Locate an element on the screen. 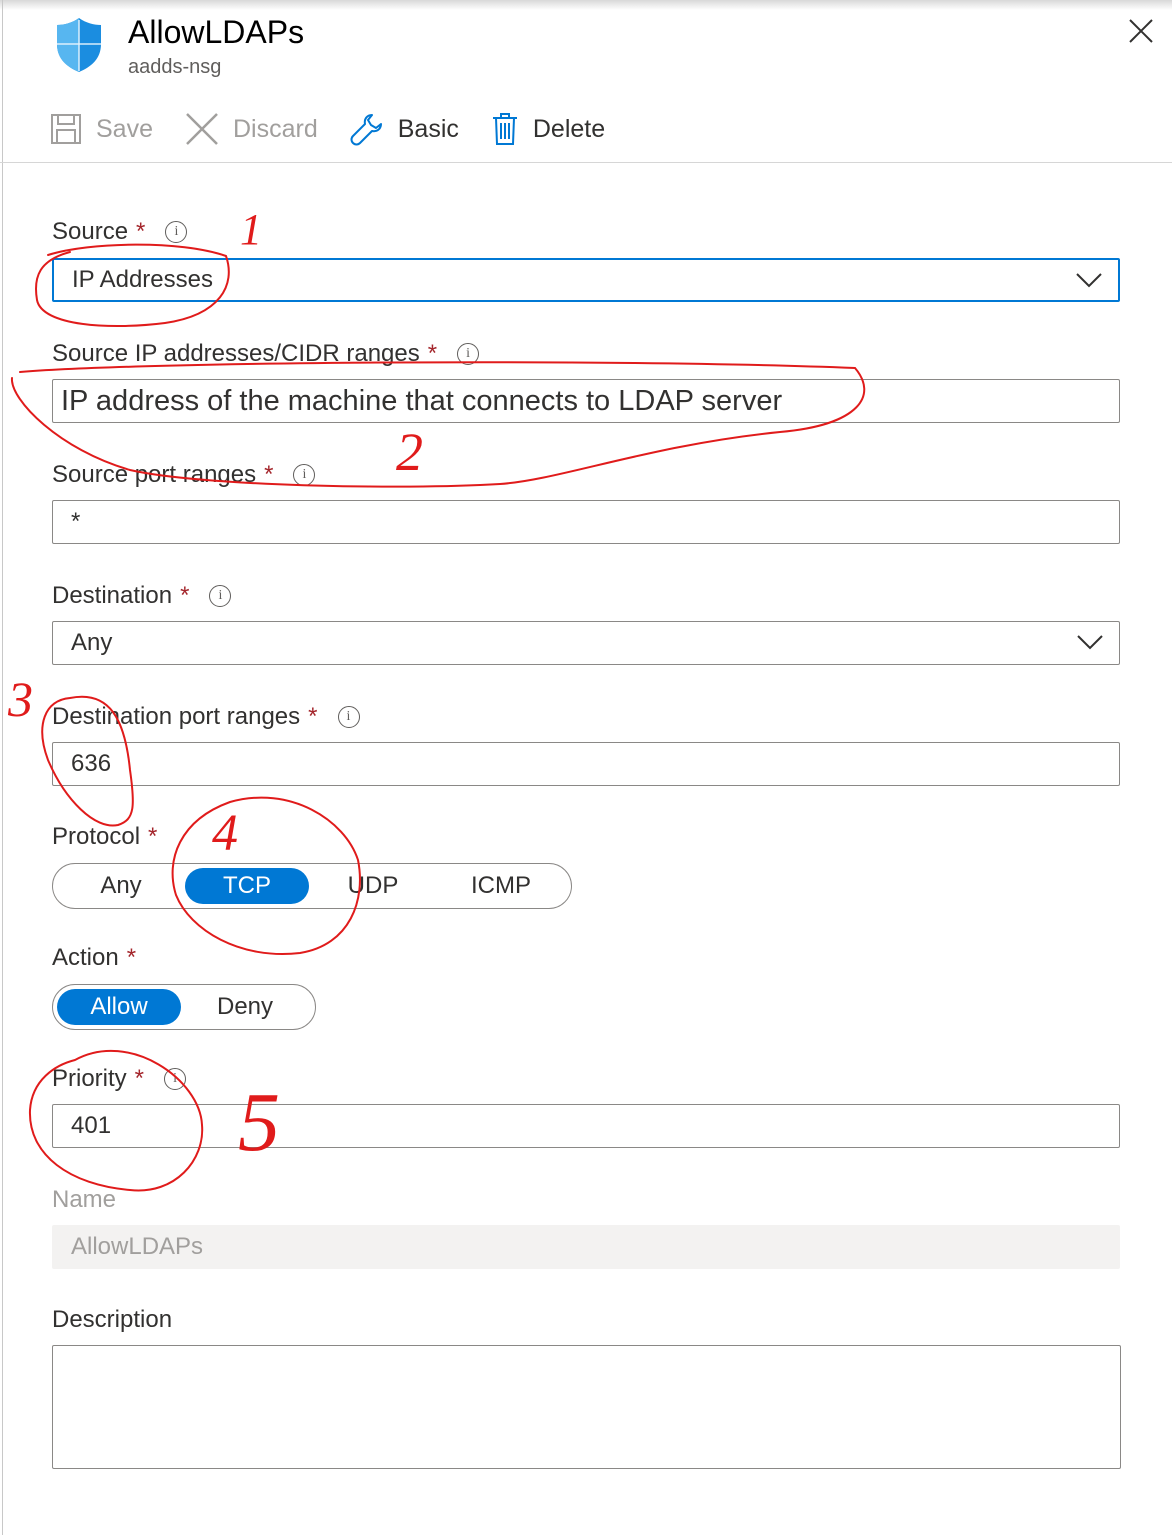 The width and height of the screenshot is (1172, 1535). toolbar-divider is located at coordinates (586, 162).